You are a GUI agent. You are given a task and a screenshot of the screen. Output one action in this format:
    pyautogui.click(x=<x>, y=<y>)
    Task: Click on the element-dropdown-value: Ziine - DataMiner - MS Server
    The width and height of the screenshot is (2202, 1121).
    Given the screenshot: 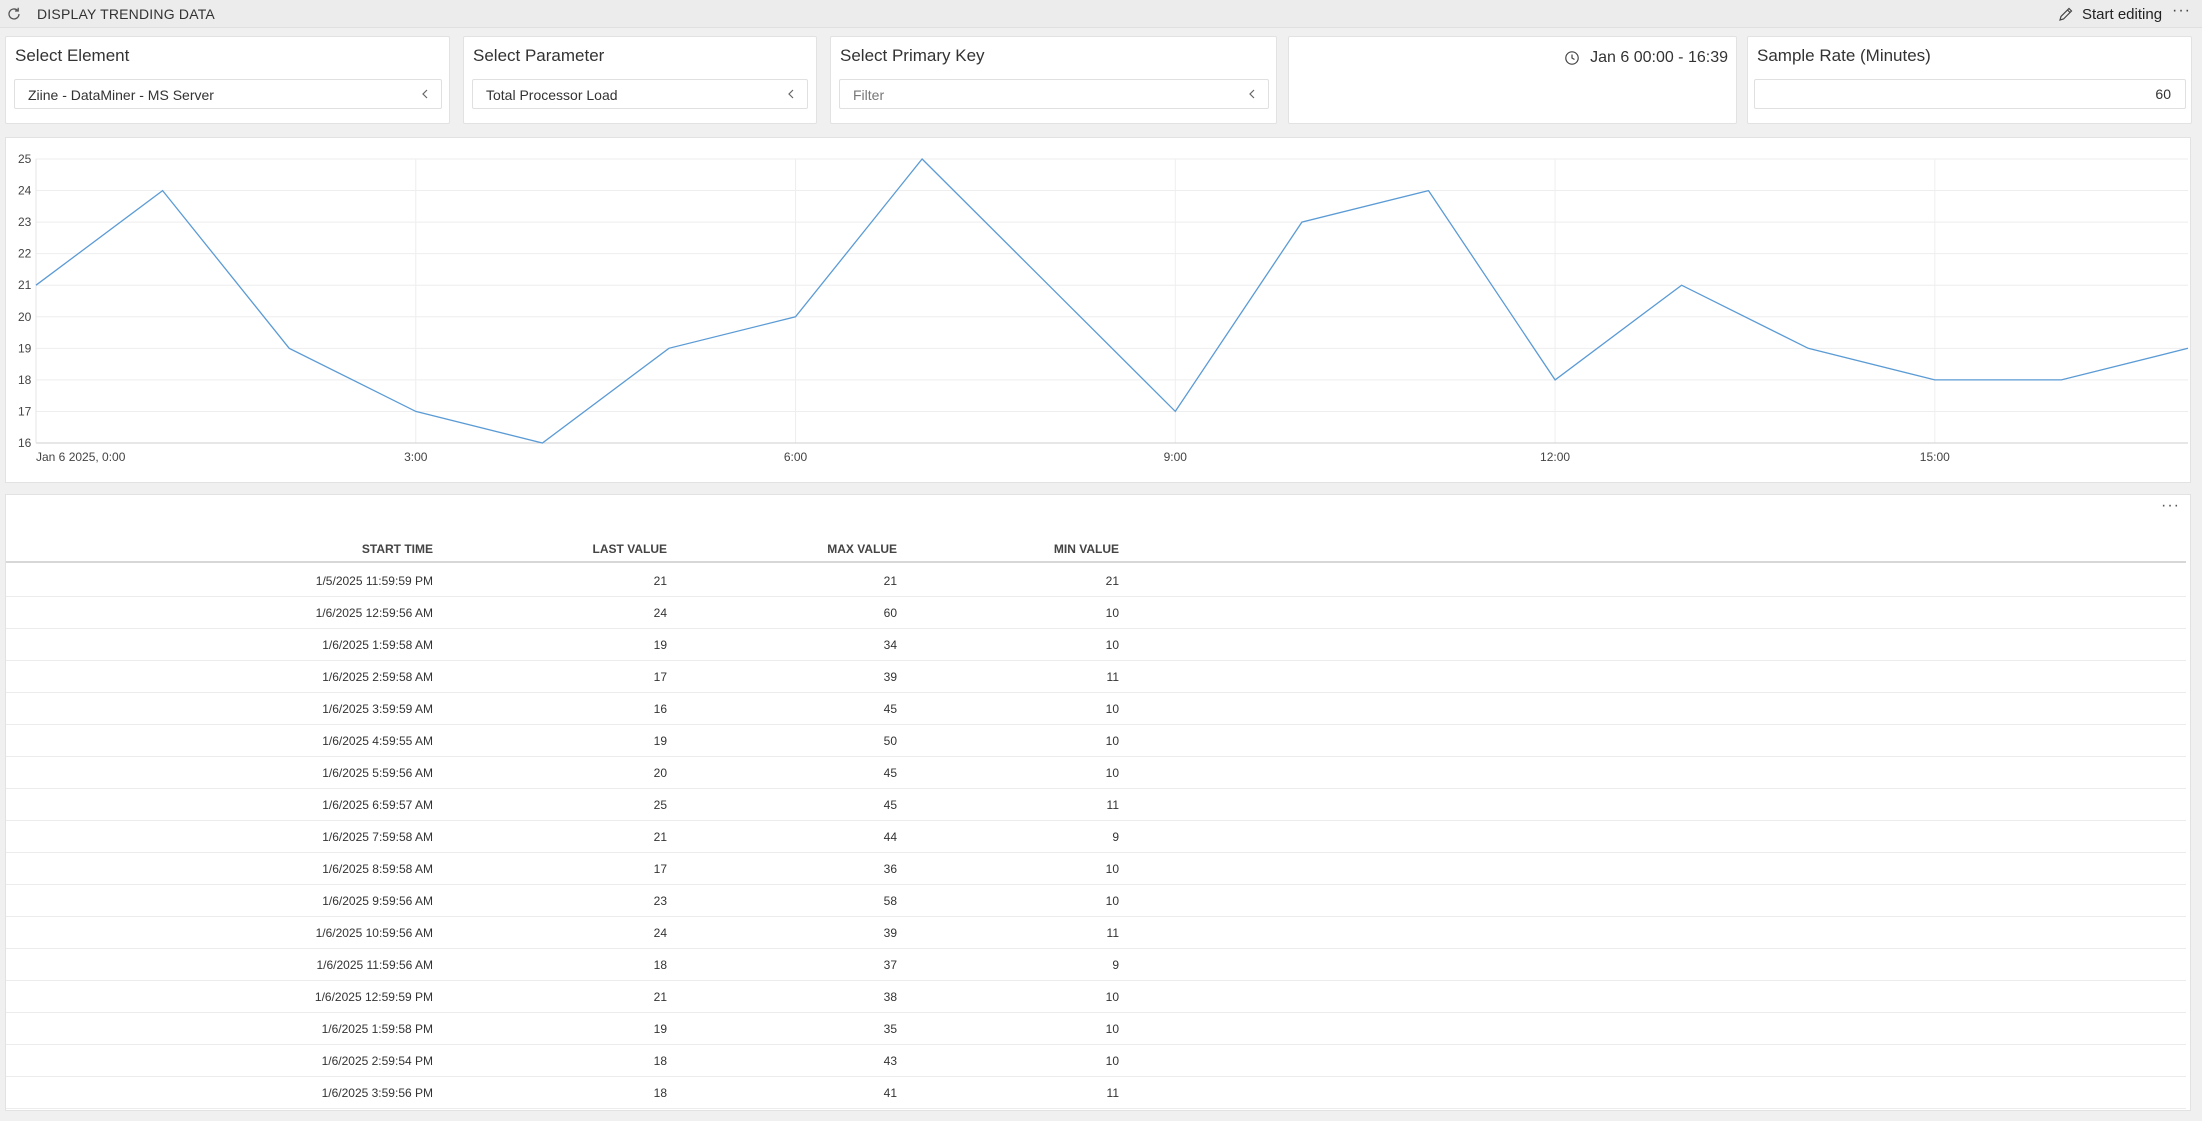 What is the action you would take?
    pyautogui.click(x=121, y=95)
    